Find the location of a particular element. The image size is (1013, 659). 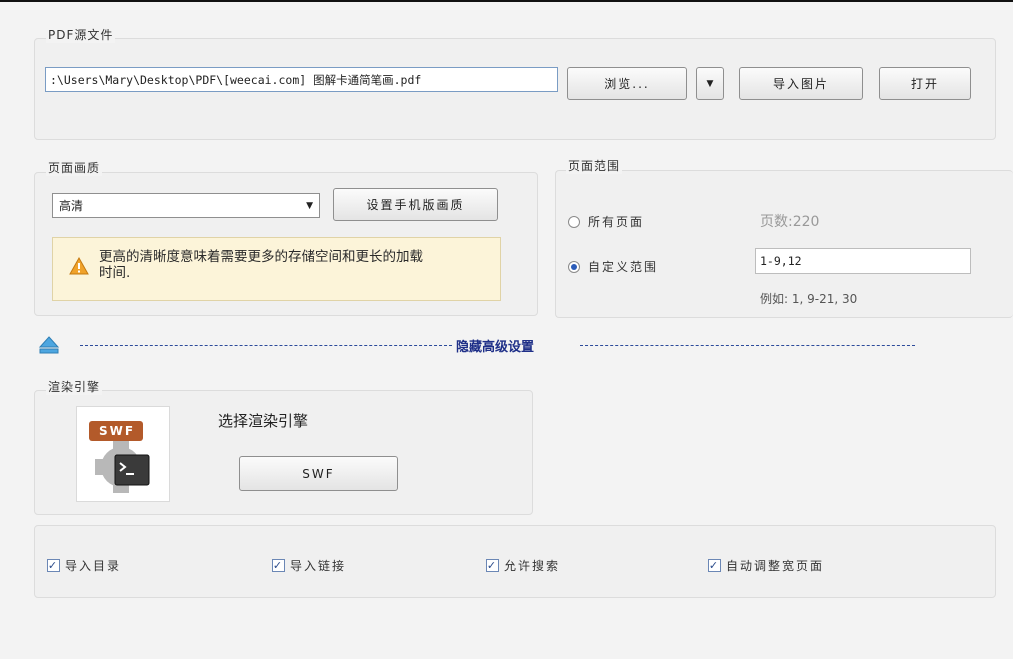

browse-dropdown-button: ▼ is located at coordinates (710, 83).